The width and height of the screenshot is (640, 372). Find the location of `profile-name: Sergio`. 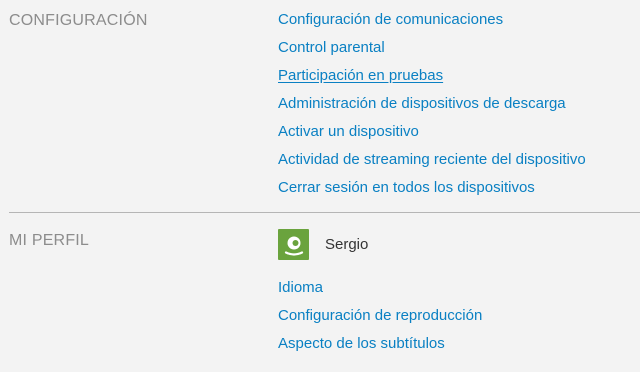

profile-name: Sergio is located at coordinates (346, 244).